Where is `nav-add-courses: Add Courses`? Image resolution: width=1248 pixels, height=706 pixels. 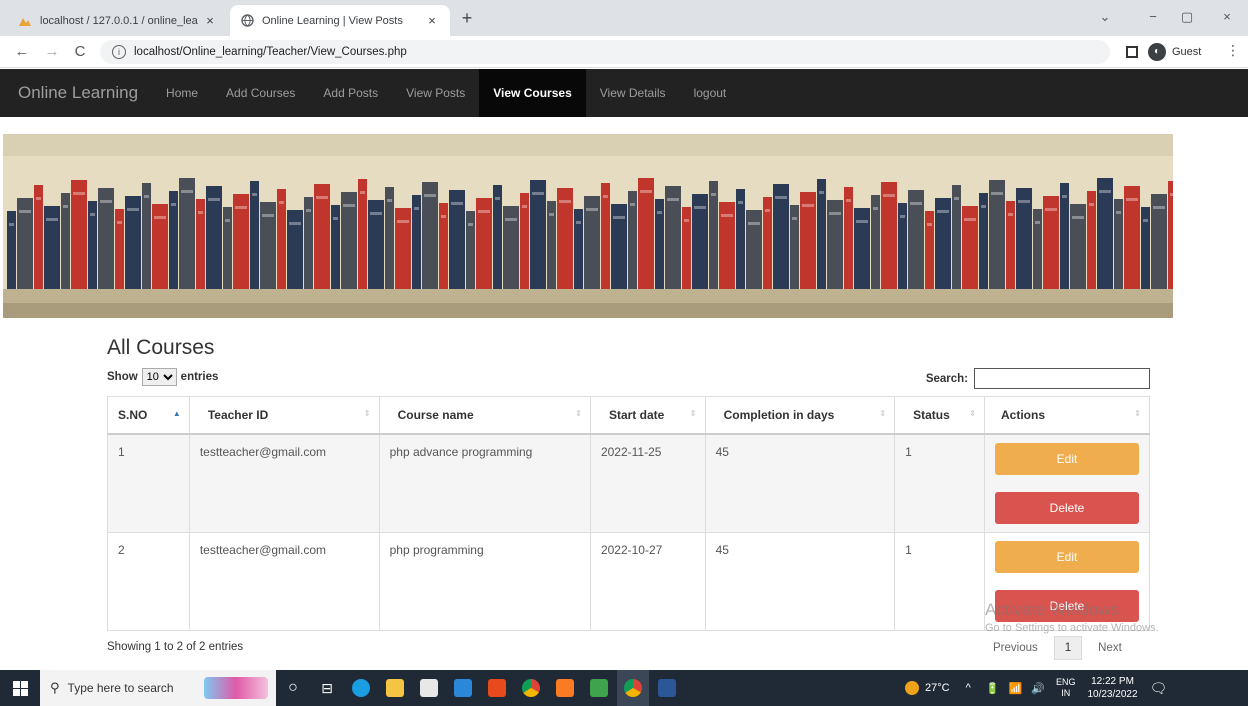 nav-add-courses: Add Courses is located at coordinates (260, 93).